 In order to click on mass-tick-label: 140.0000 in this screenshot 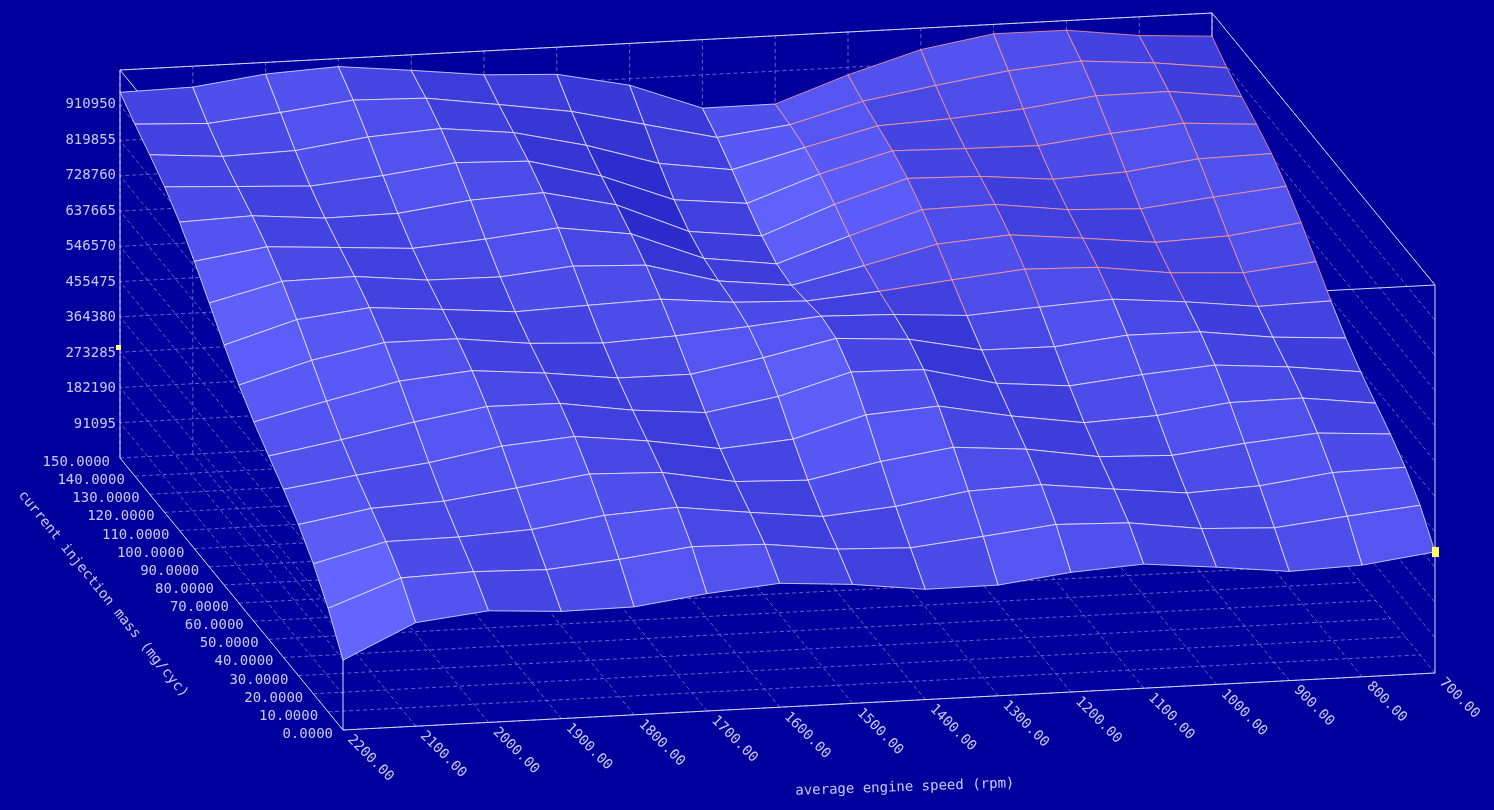, I will do `click(91, 479)`.